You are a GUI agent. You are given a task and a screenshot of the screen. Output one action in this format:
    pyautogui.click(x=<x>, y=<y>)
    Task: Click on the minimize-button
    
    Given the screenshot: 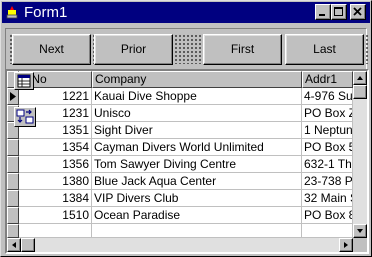 What is the action you would take?
    pyautogui.click(x=323, y=12)
    